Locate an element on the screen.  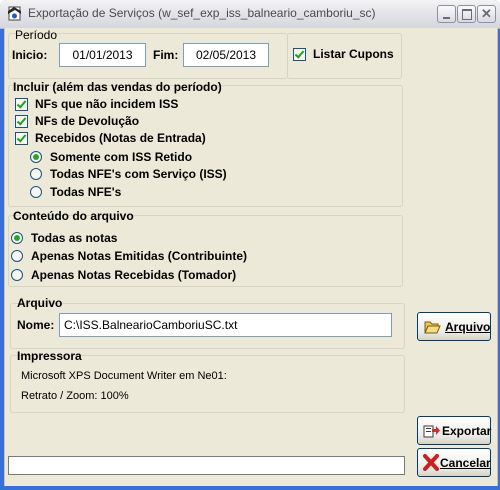
fim-label: Fim: is located at coordinates (166, 55).